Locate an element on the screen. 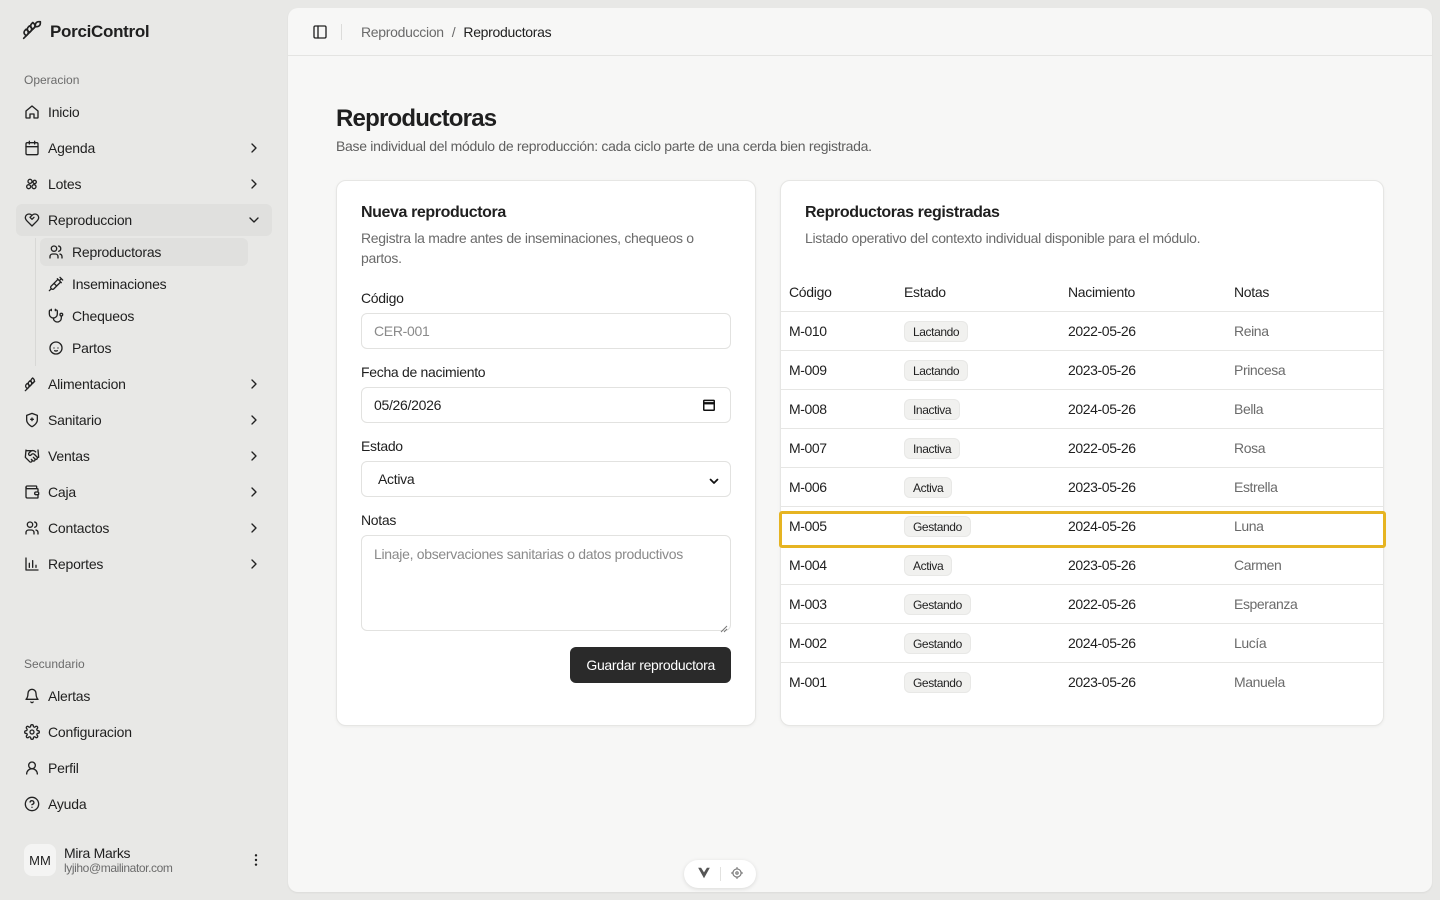 The height and width of the screenshot is (900, 1440). sidebar-item-label: Alertas is located at coordinates (69, 696).